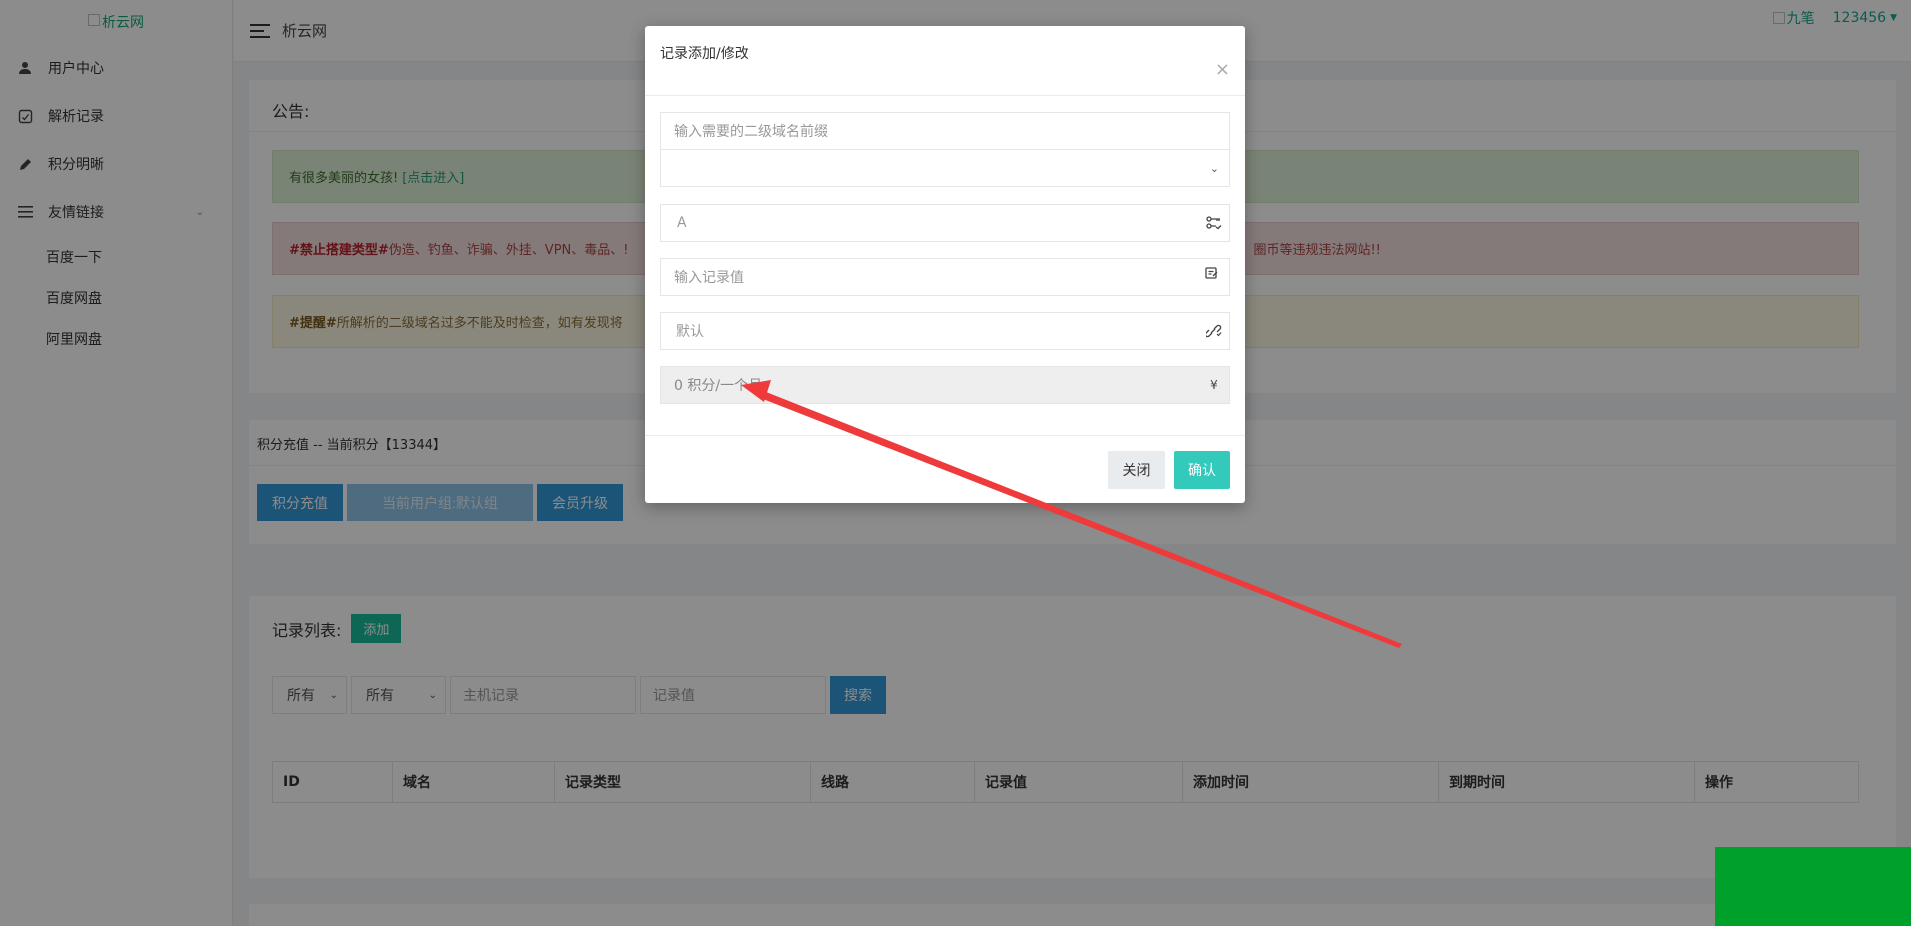 The width and height of the screenshot is (1911, 926). I want to click on green-block, so click(1813, 886).